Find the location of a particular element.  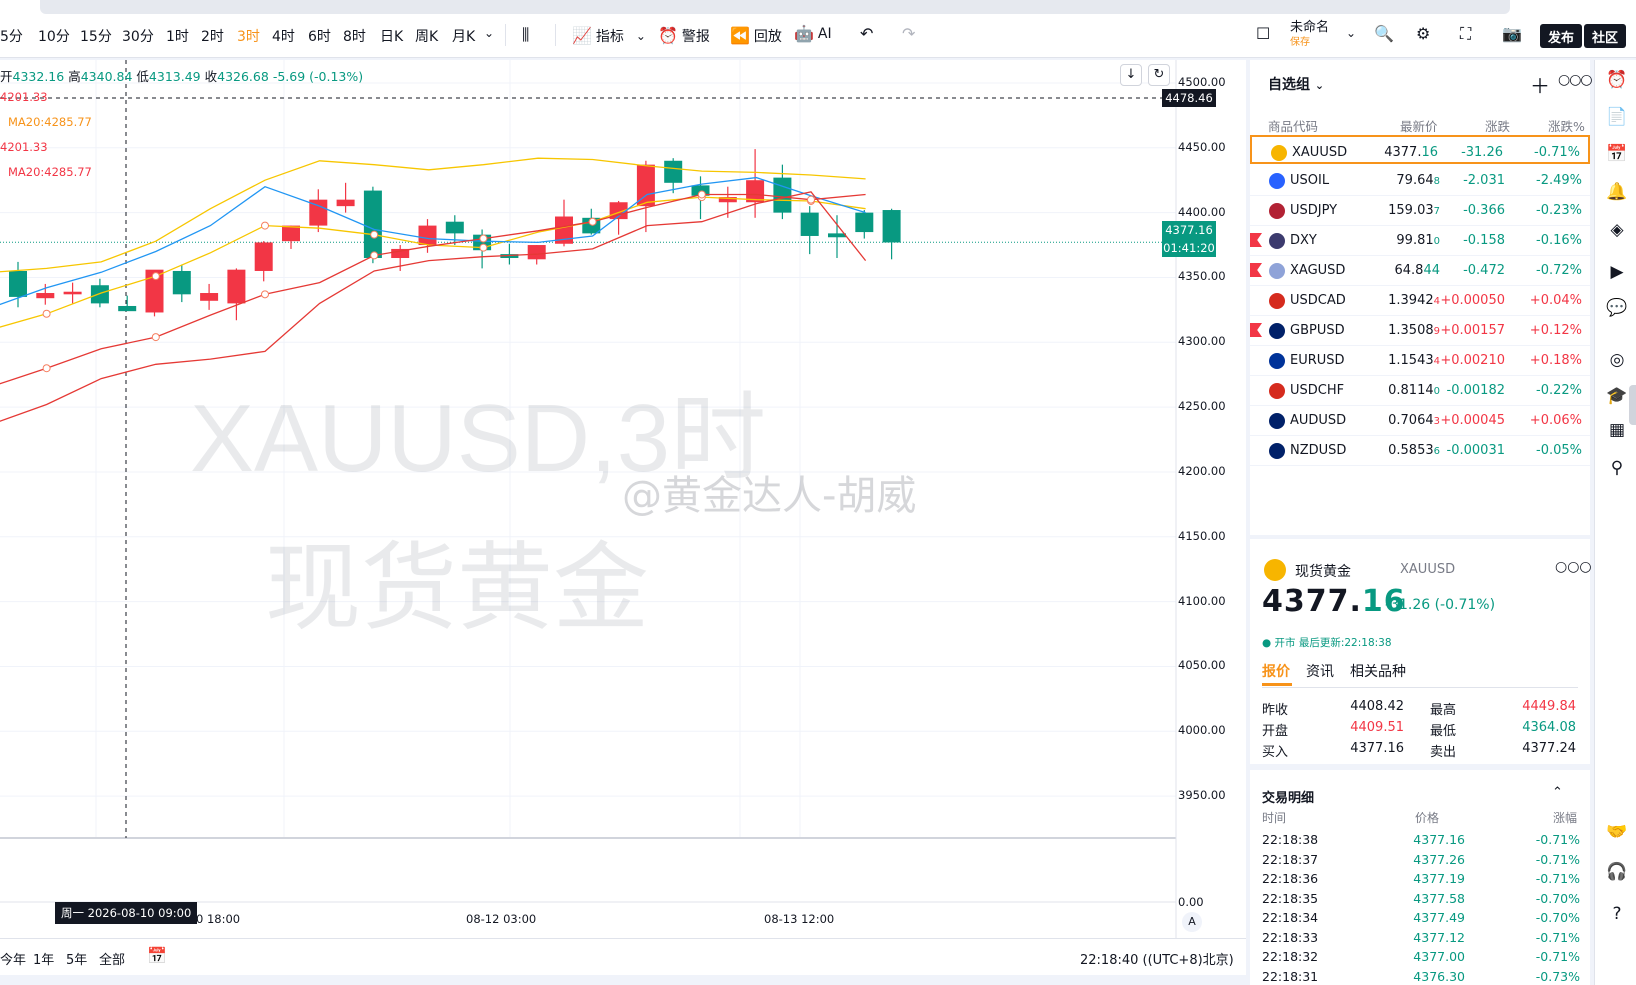

timeframe-4: 1时 is located at coordinates (177, 36).